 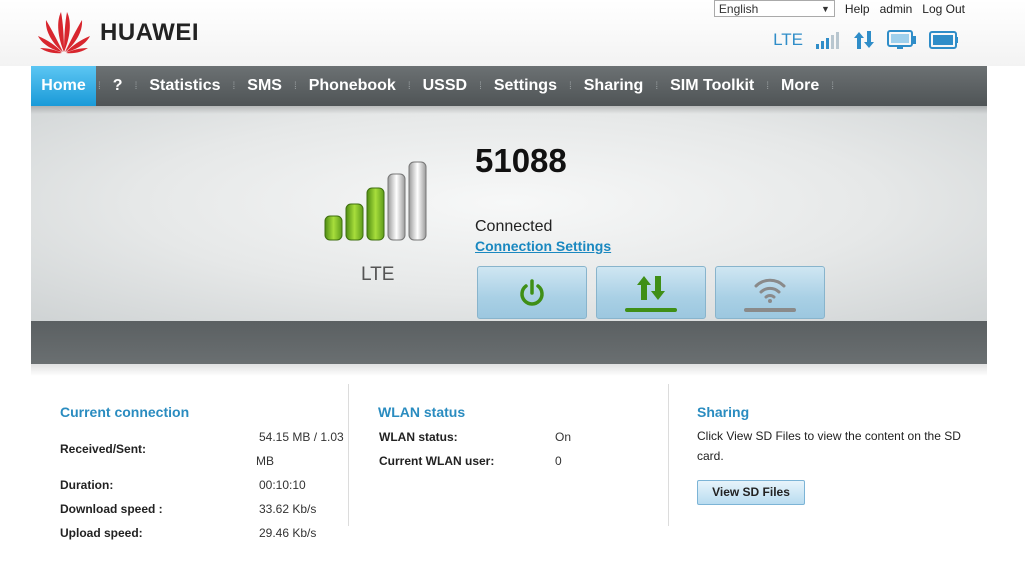 I want to click on wlan-status-label: WLAN status:, so click(x=418, y=437).